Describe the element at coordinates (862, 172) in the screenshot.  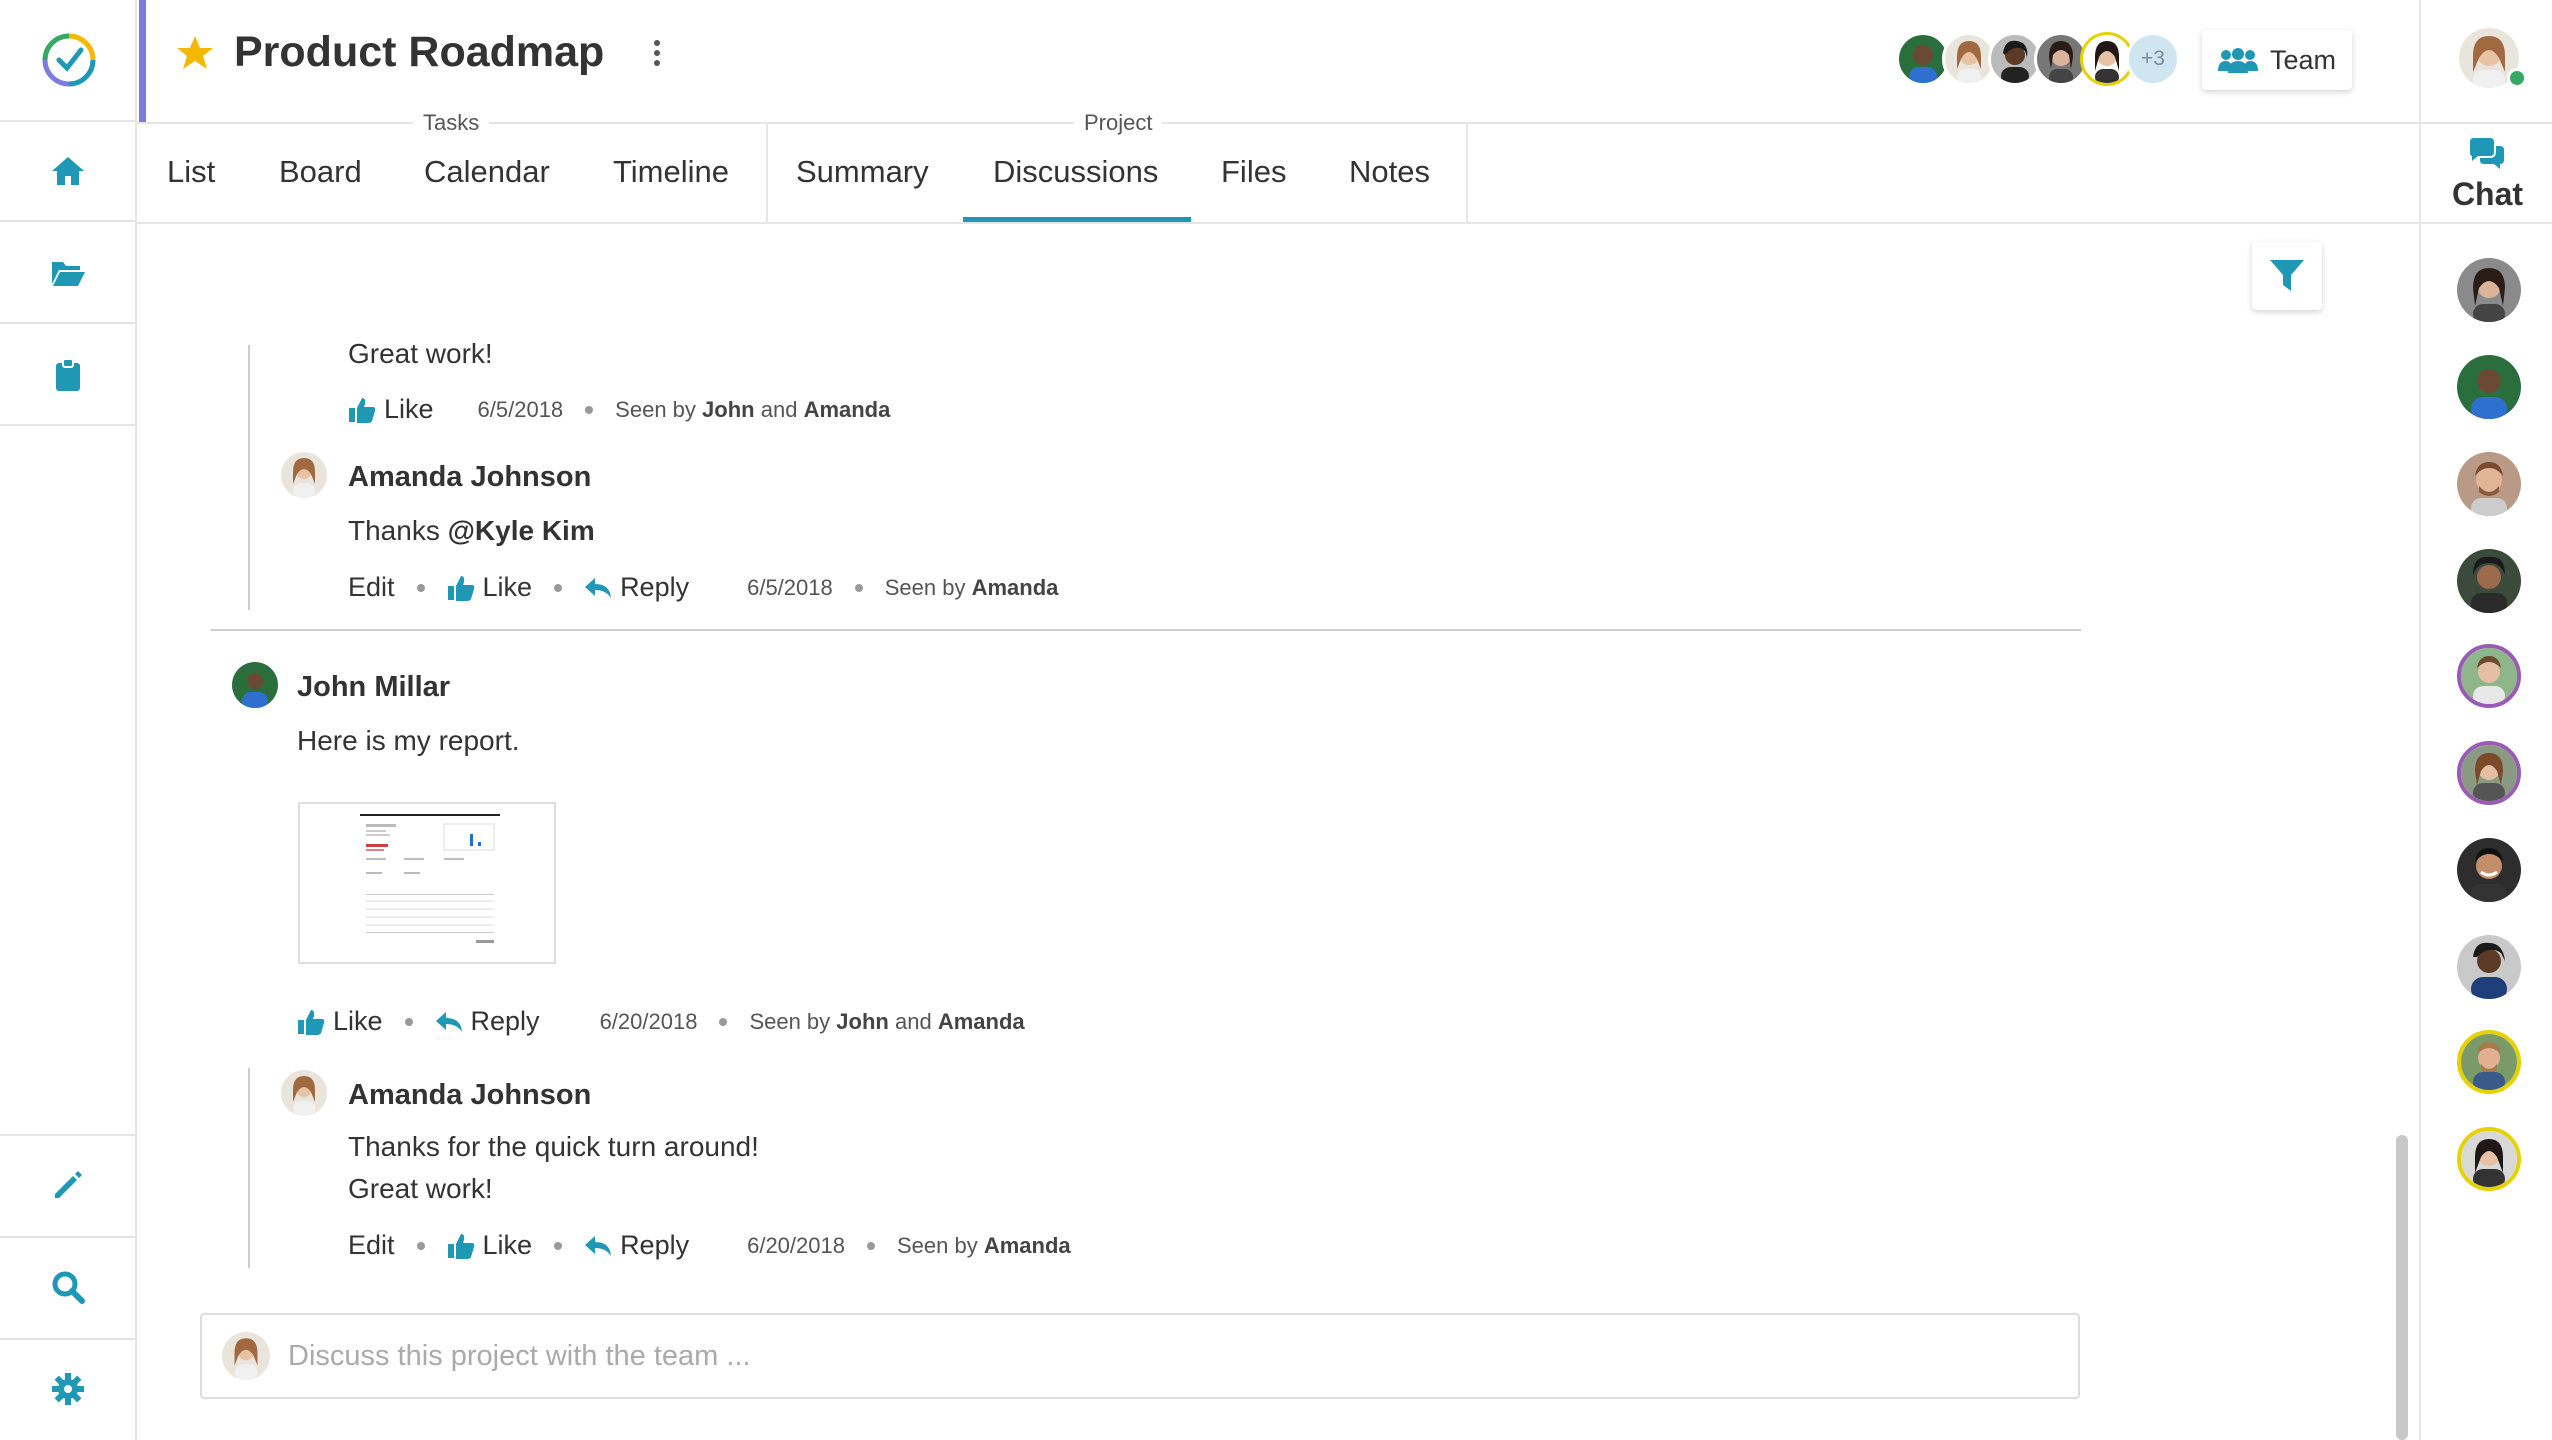
I see `tab-summary: Summary` at that location.